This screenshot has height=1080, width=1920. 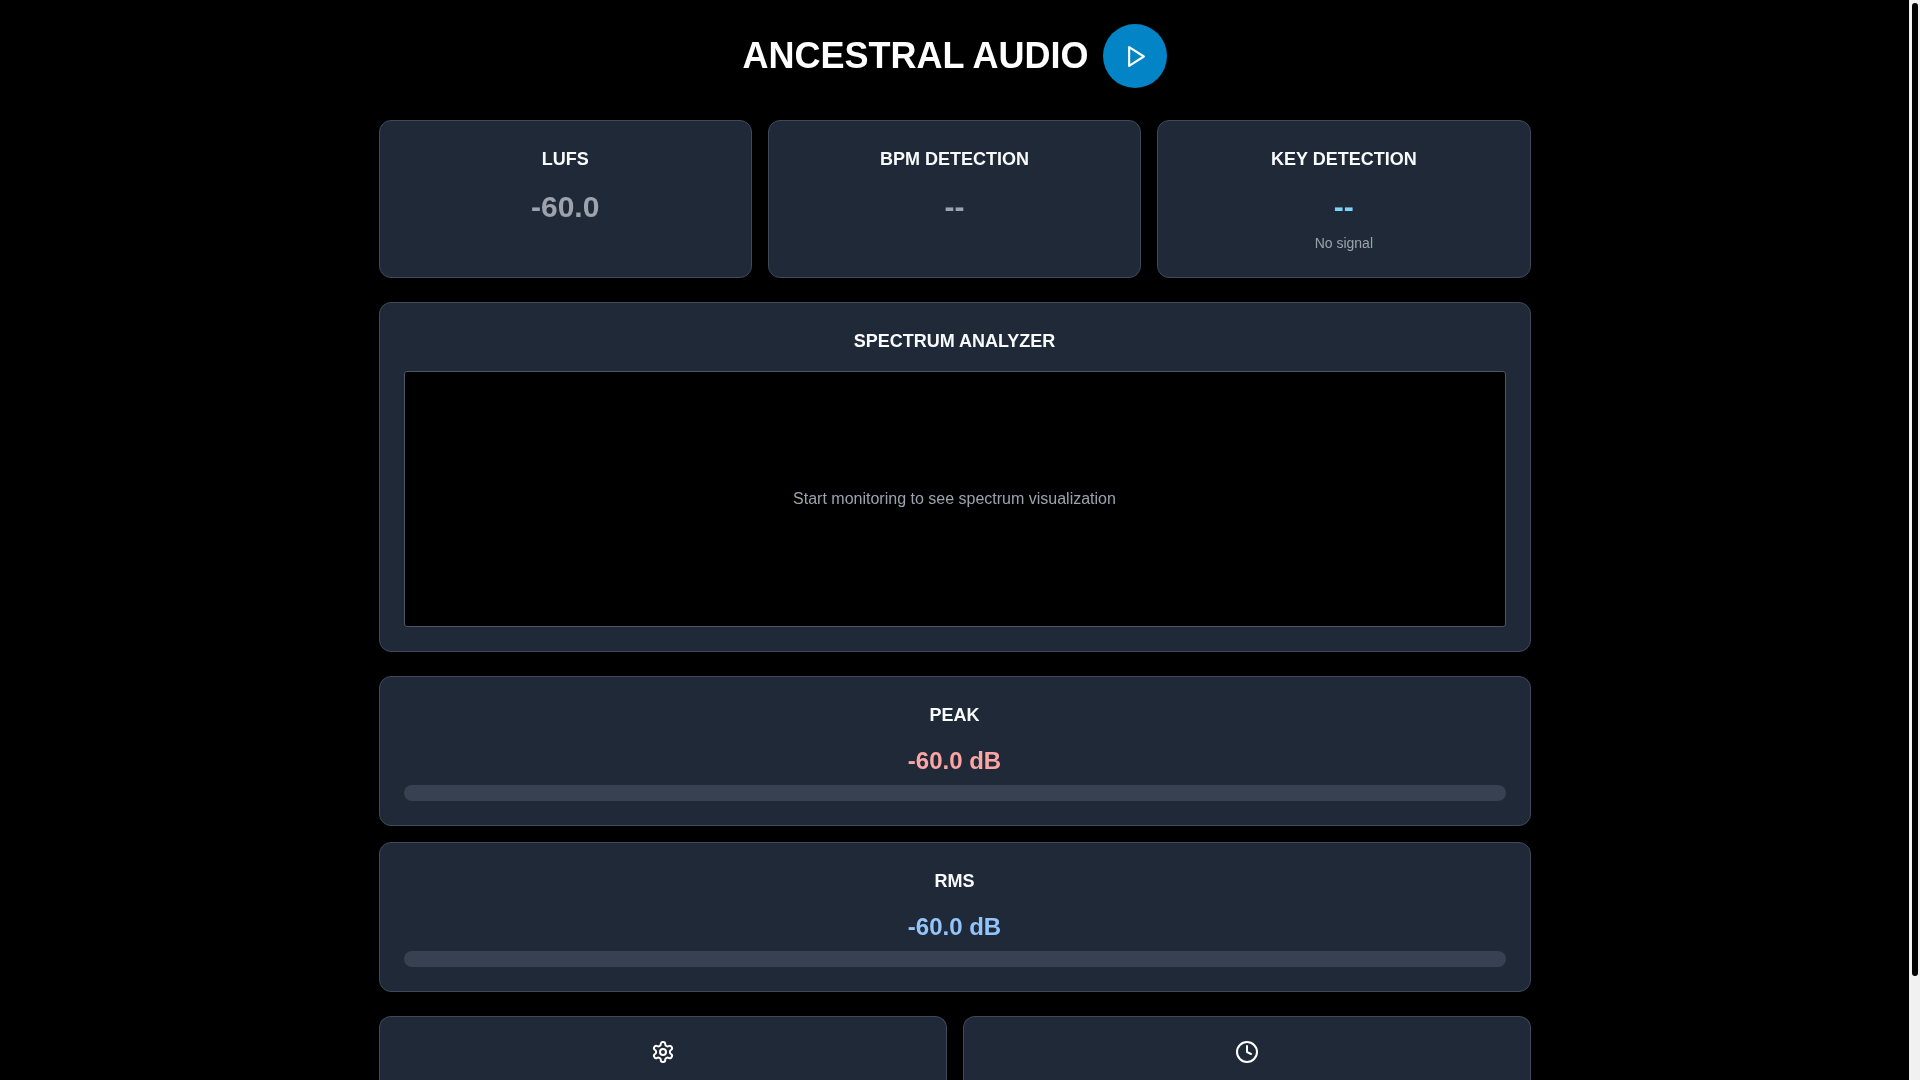 What do you see at coordinates (565, 207) in the screenshot?
I see `stat-value: -60.0` at bounding box center [565, 207].